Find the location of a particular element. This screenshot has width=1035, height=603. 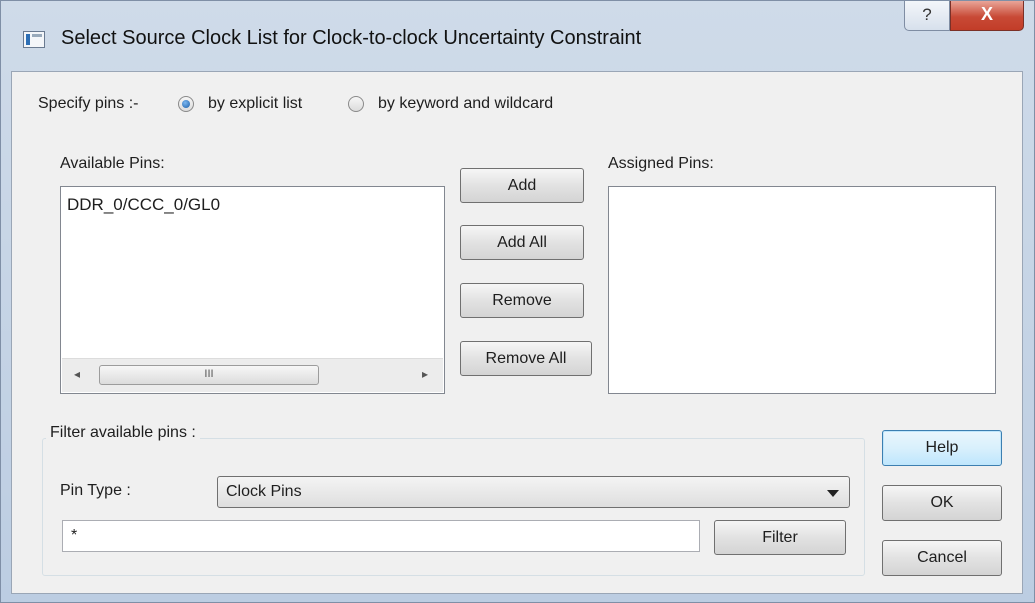

pin-type-select: Clock Pins is located at coordinates (533, 492).